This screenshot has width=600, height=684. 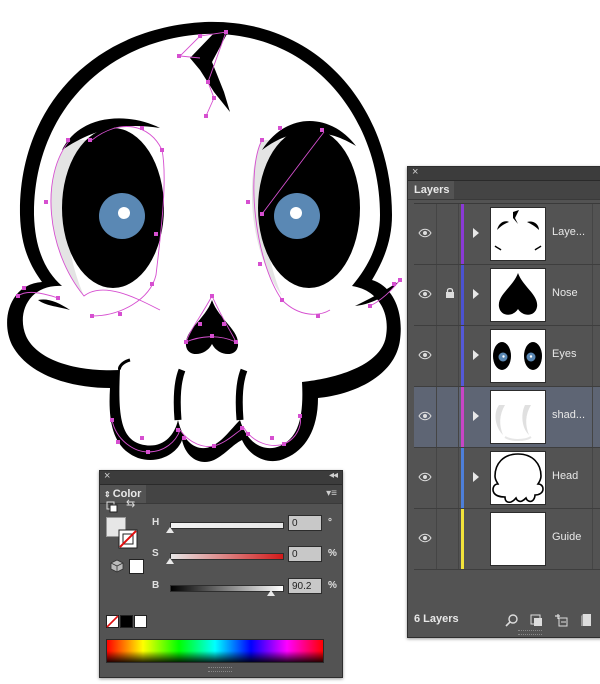 I want to click on saturation-slider: S 0 %, so click(x=245, y=555).